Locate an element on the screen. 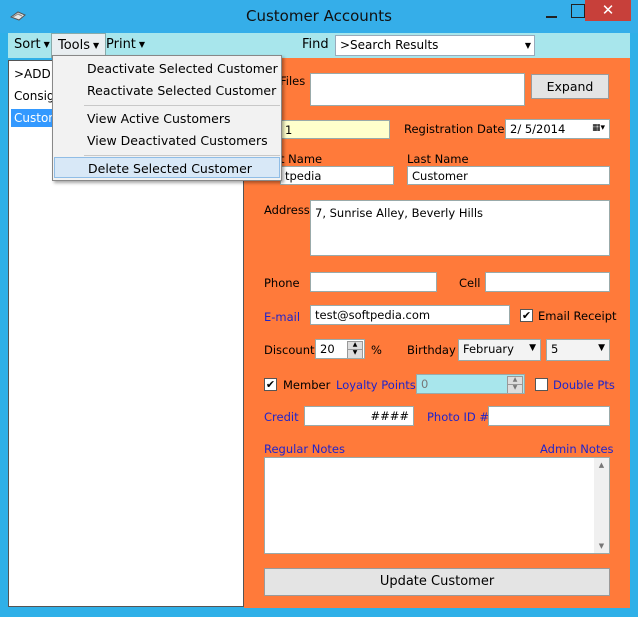 The width and height of the screenshot is (638, 617). notes-scrollbar: ▲ ▼ is located at coordinates (601, 505).